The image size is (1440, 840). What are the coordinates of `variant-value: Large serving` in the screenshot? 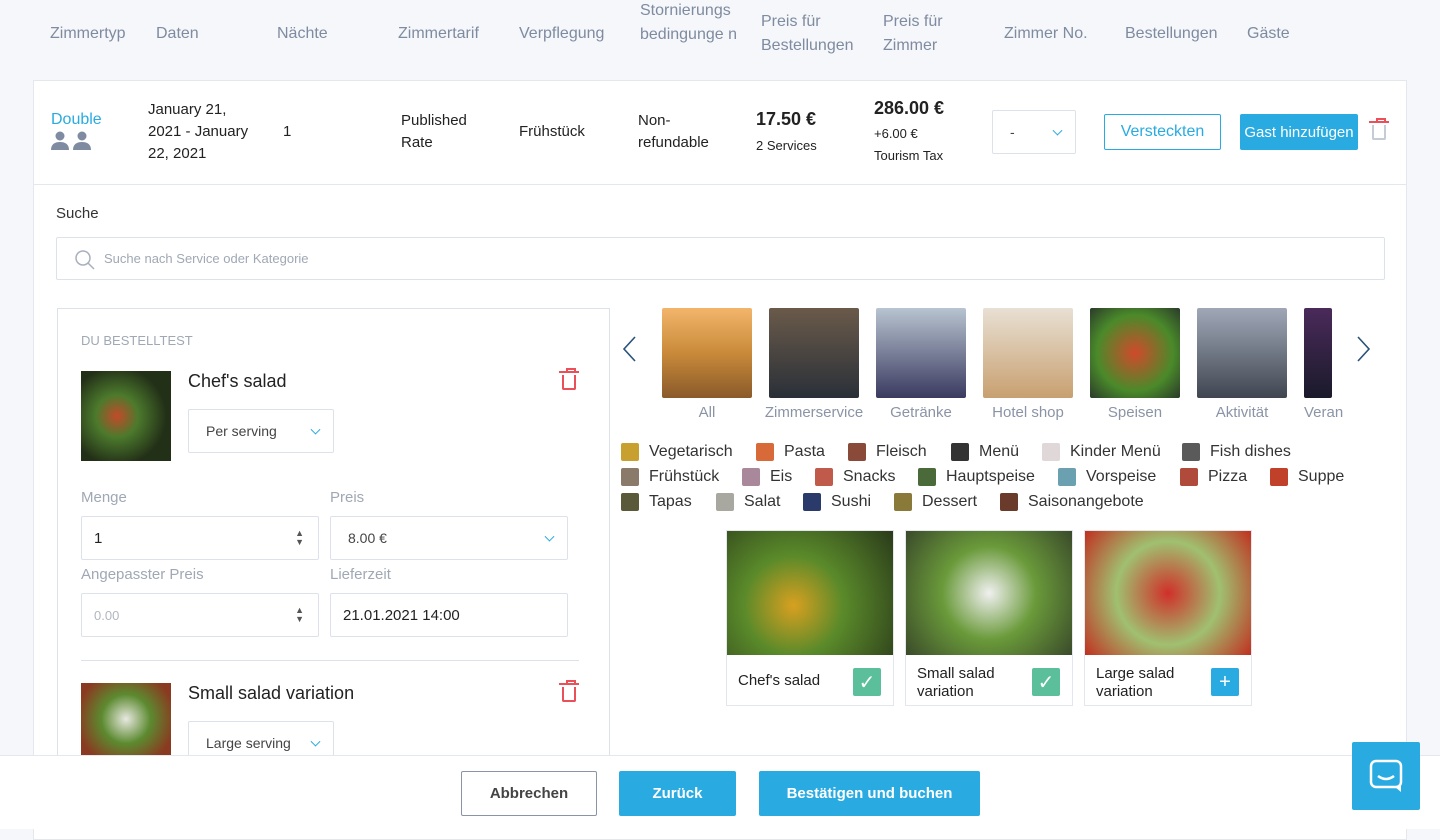 It's located at (248, 743).